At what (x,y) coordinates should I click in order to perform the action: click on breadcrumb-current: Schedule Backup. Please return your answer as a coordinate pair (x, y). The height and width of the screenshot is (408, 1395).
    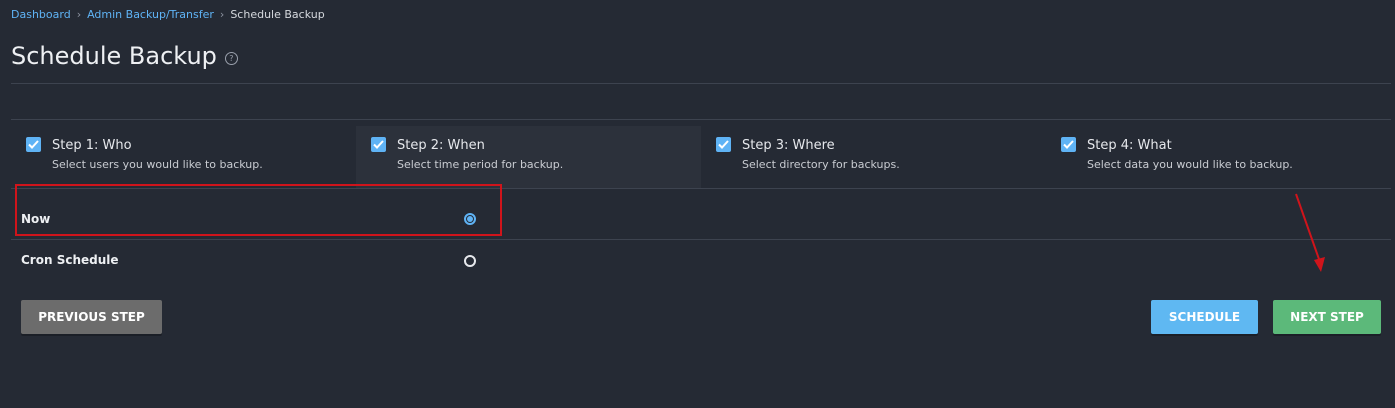
    Looking at the image, I should click on (277, 14).